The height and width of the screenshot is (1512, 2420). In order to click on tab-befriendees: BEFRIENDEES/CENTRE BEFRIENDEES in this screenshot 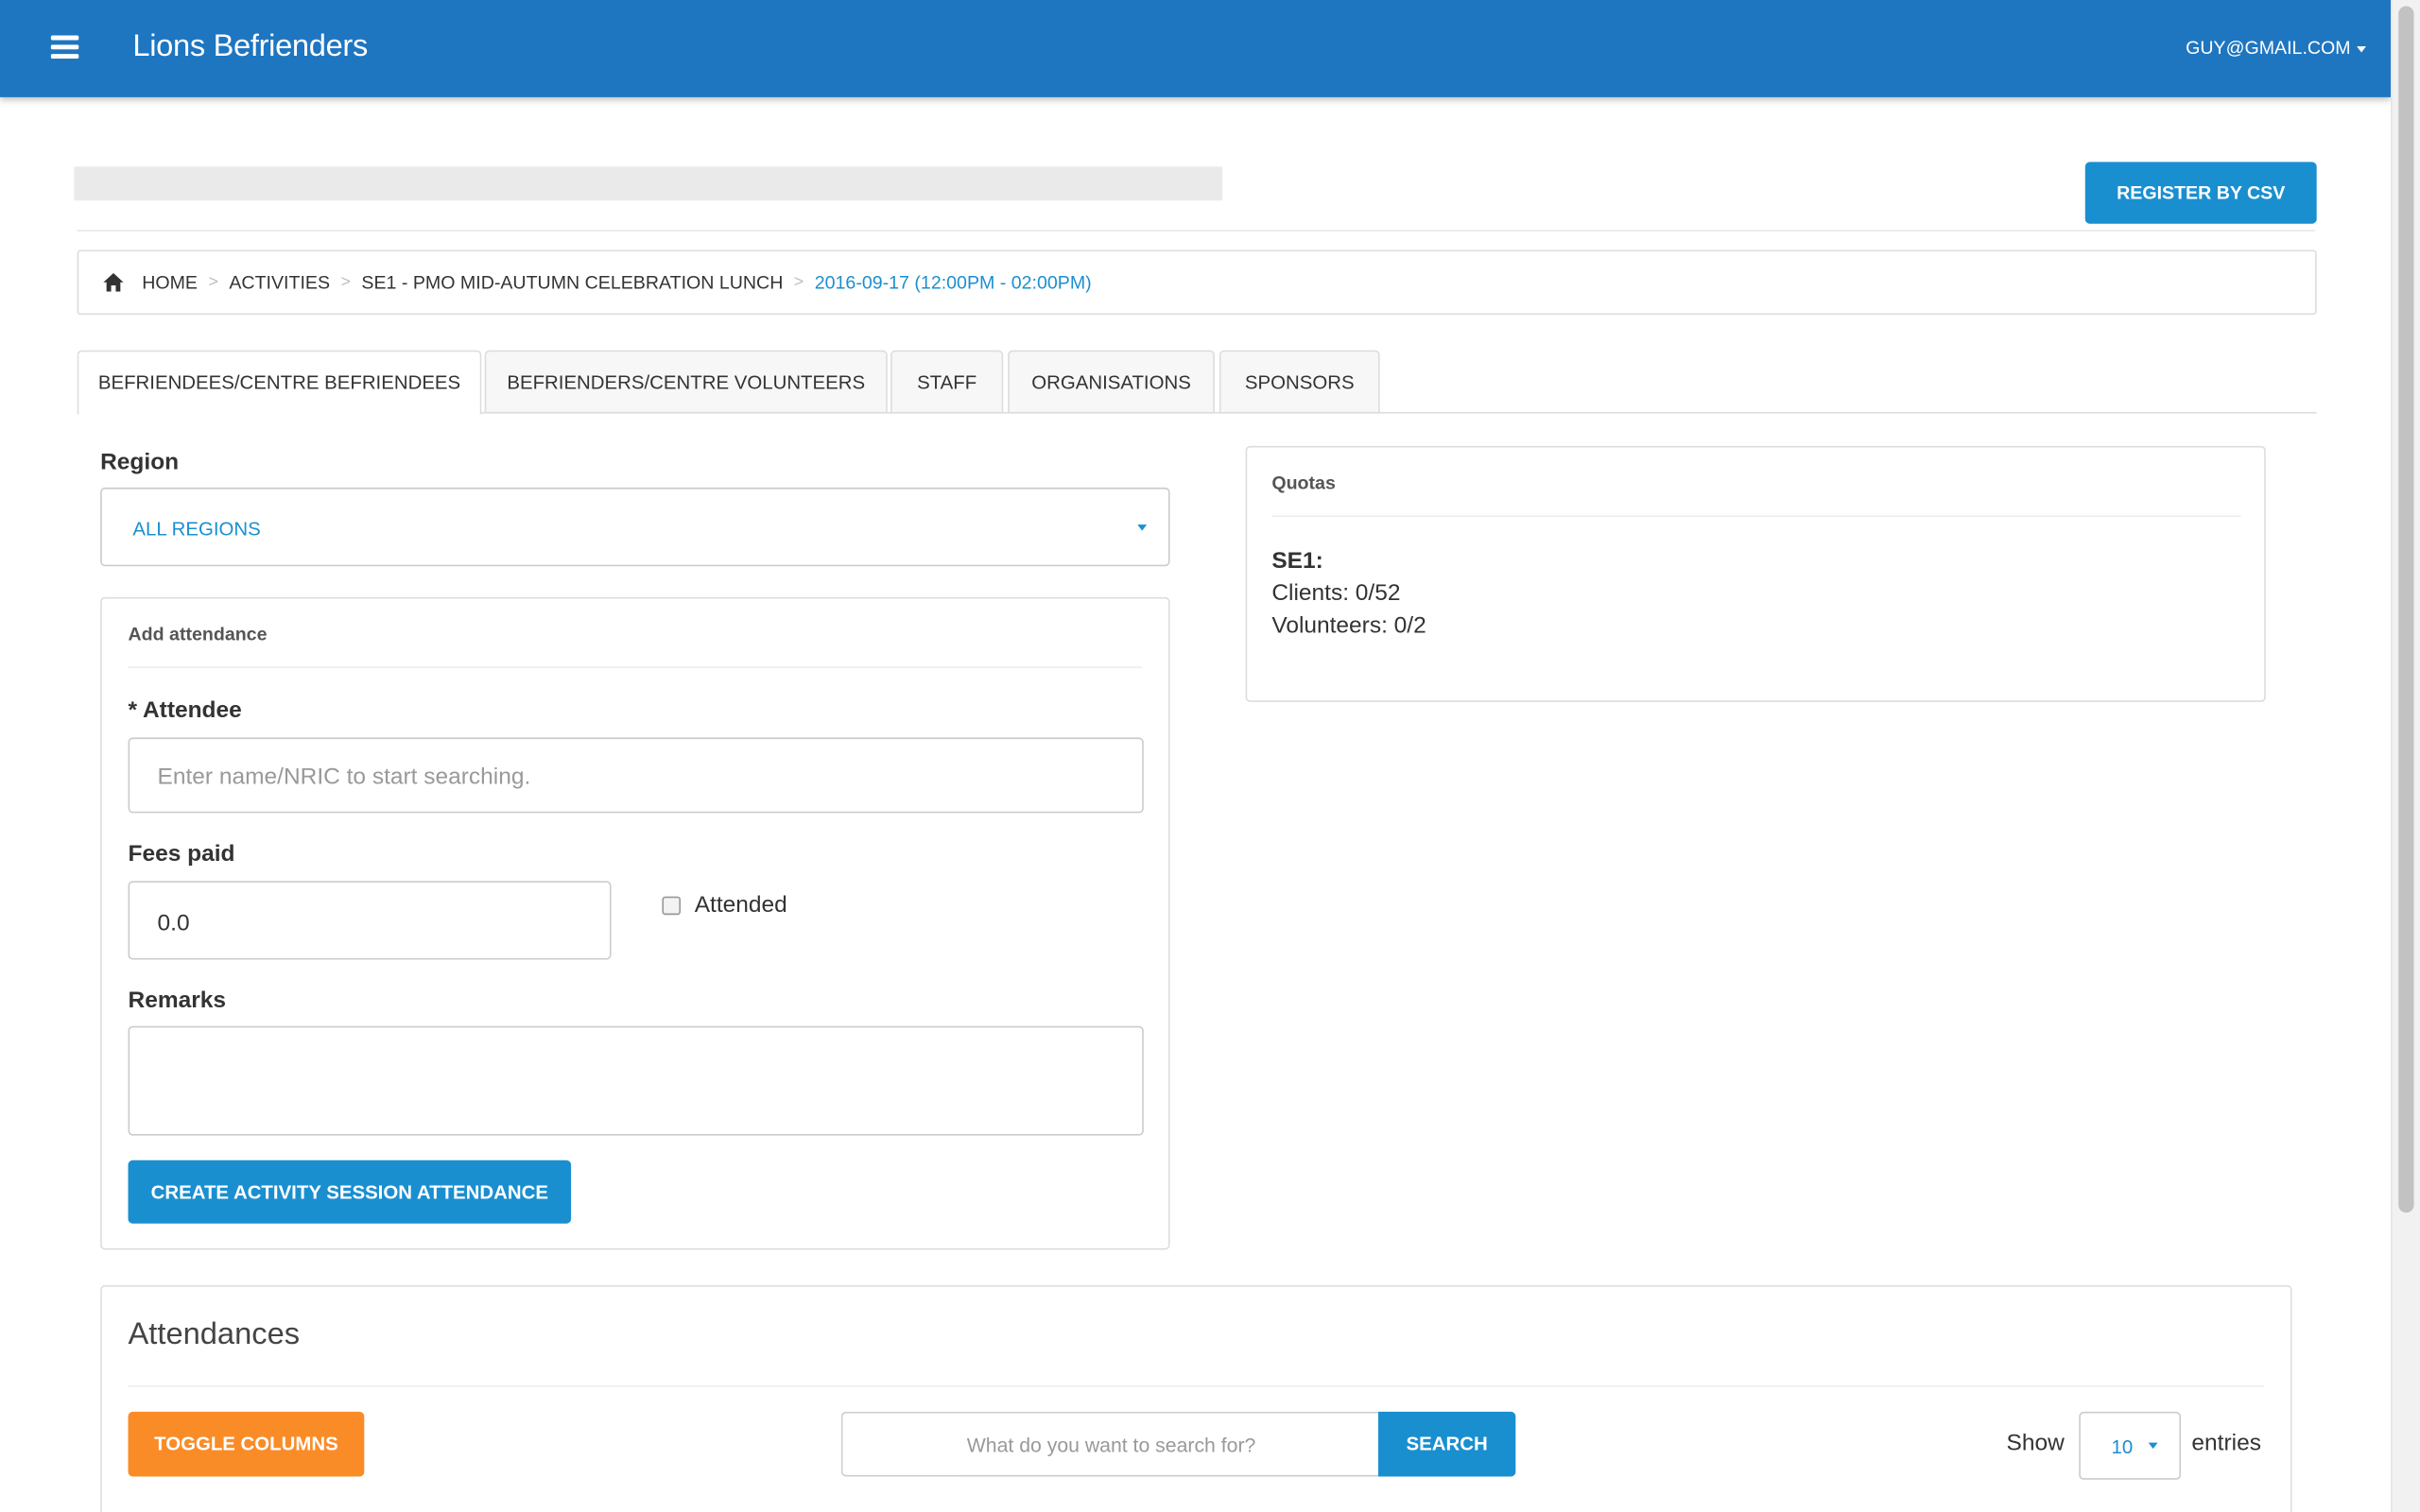, I will do `click(279, 383)`.